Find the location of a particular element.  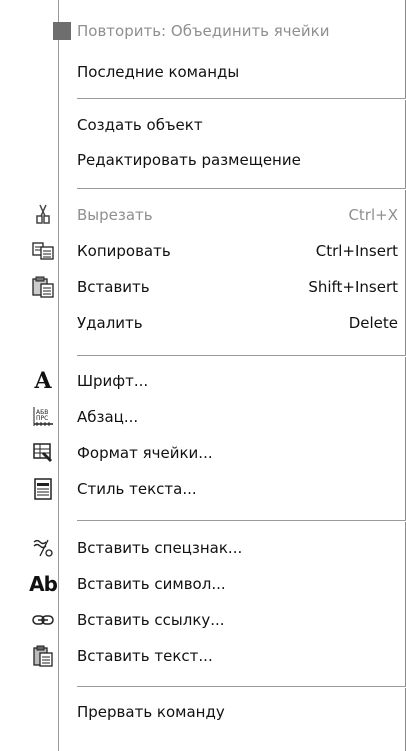

menu-item-repeat: Повторить: Объединить ячейки is located at coordinates (203, 31).